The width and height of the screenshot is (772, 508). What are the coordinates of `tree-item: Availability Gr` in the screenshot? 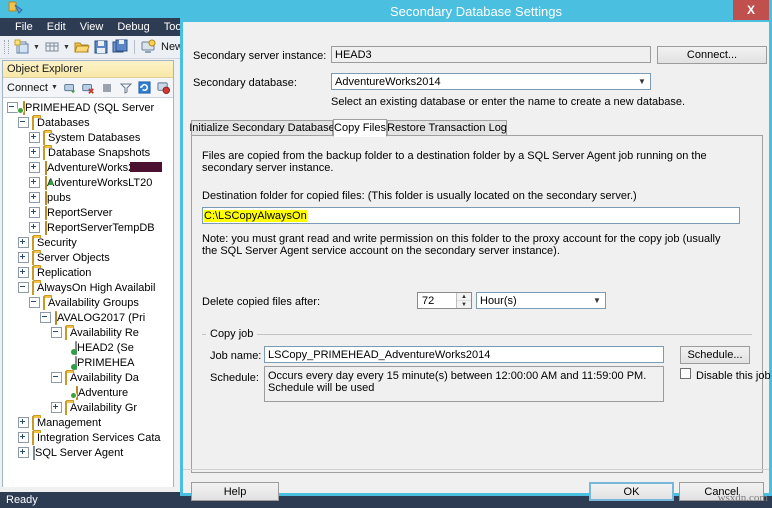 It's located at (88, 407).